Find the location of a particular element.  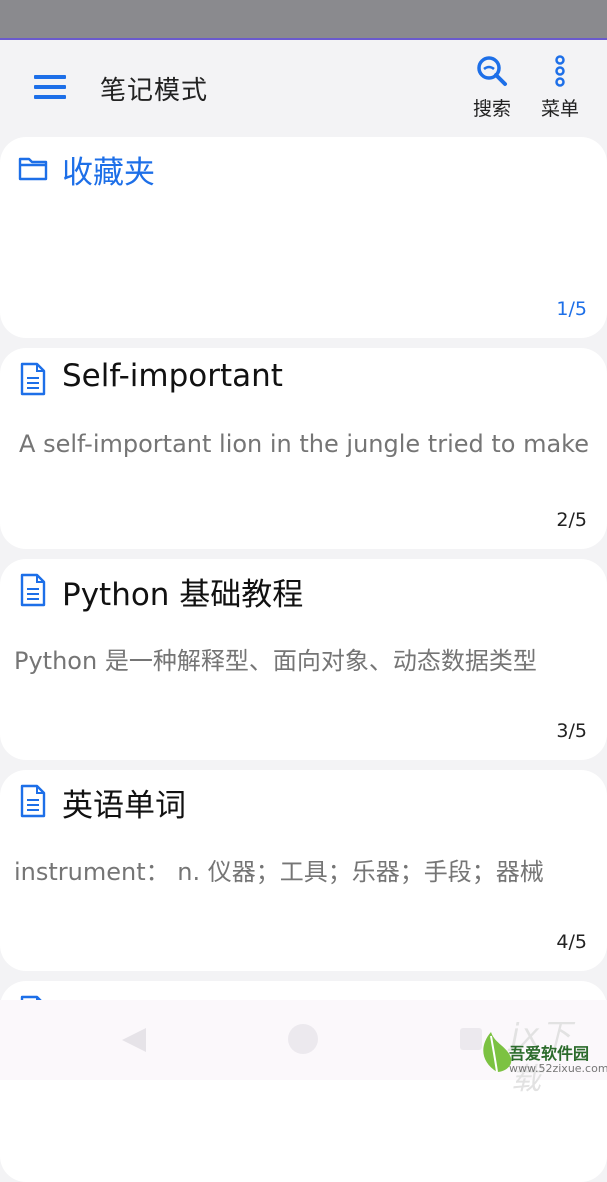

more-vertical-icon is located at coordinates (560, 71).